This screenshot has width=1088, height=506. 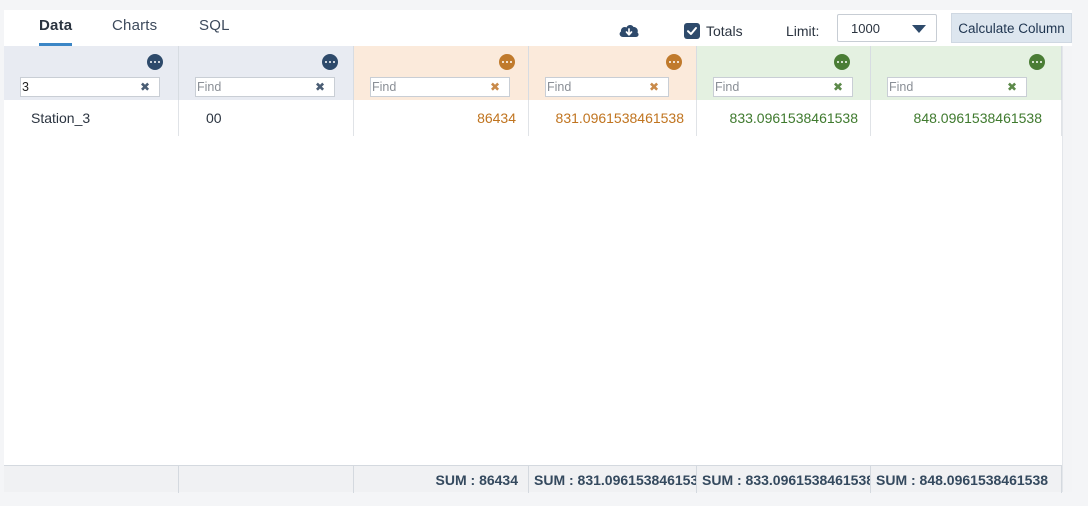 I want to click on column-header: STATIONCODE✖, so click(x=91, y=73).